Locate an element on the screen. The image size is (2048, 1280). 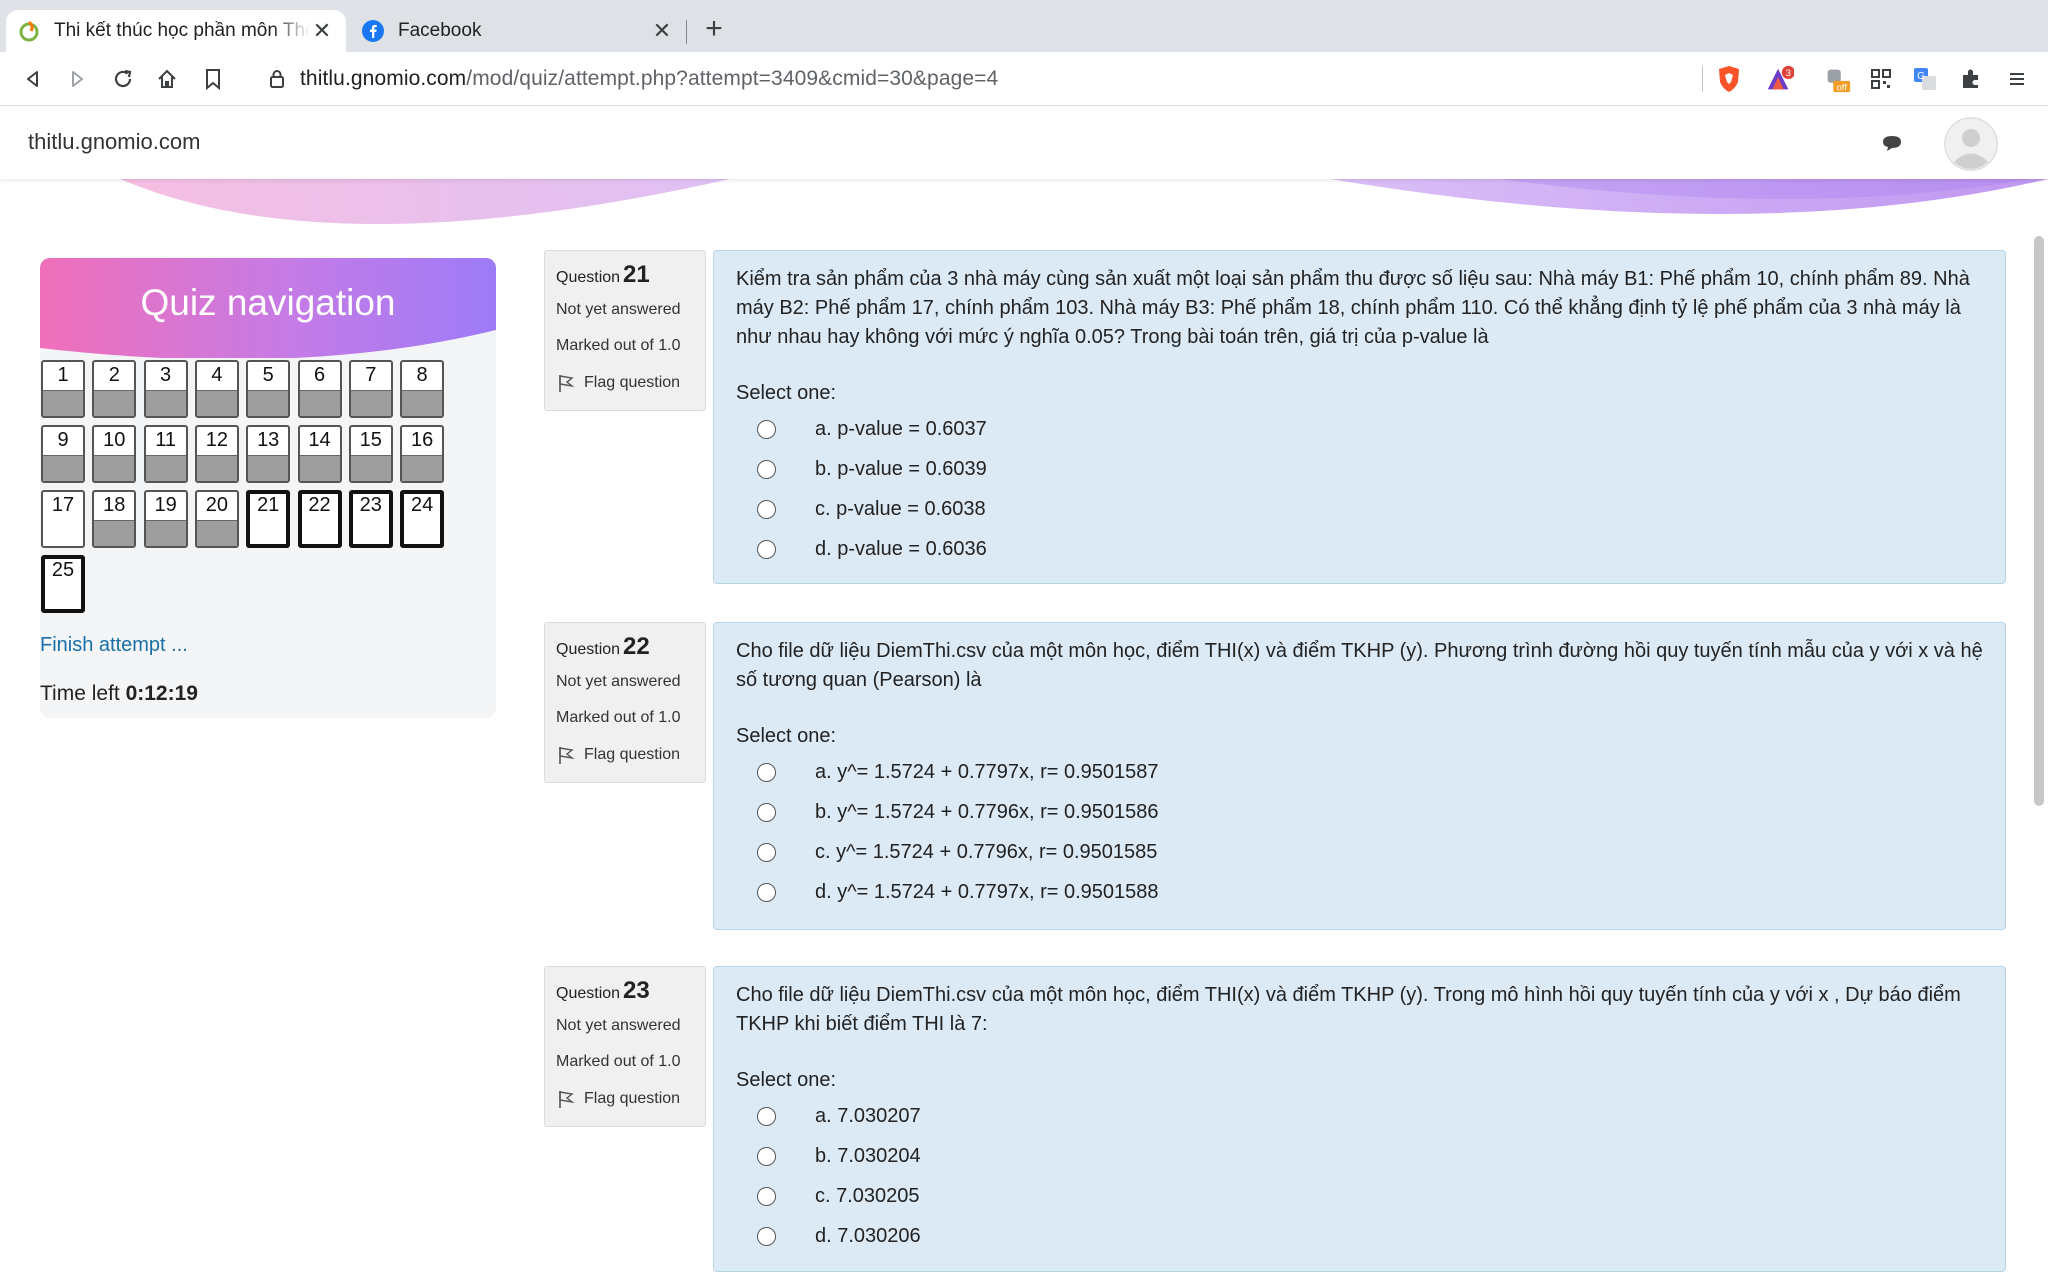
answer-option: b. p-value = 0.6039 is located at coordinates (1360, 469).